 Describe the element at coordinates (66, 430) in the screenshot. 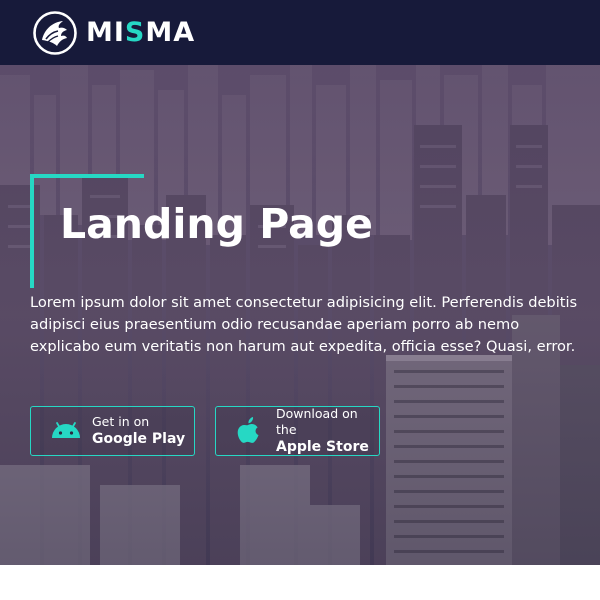

I see `android-icon` at that location.